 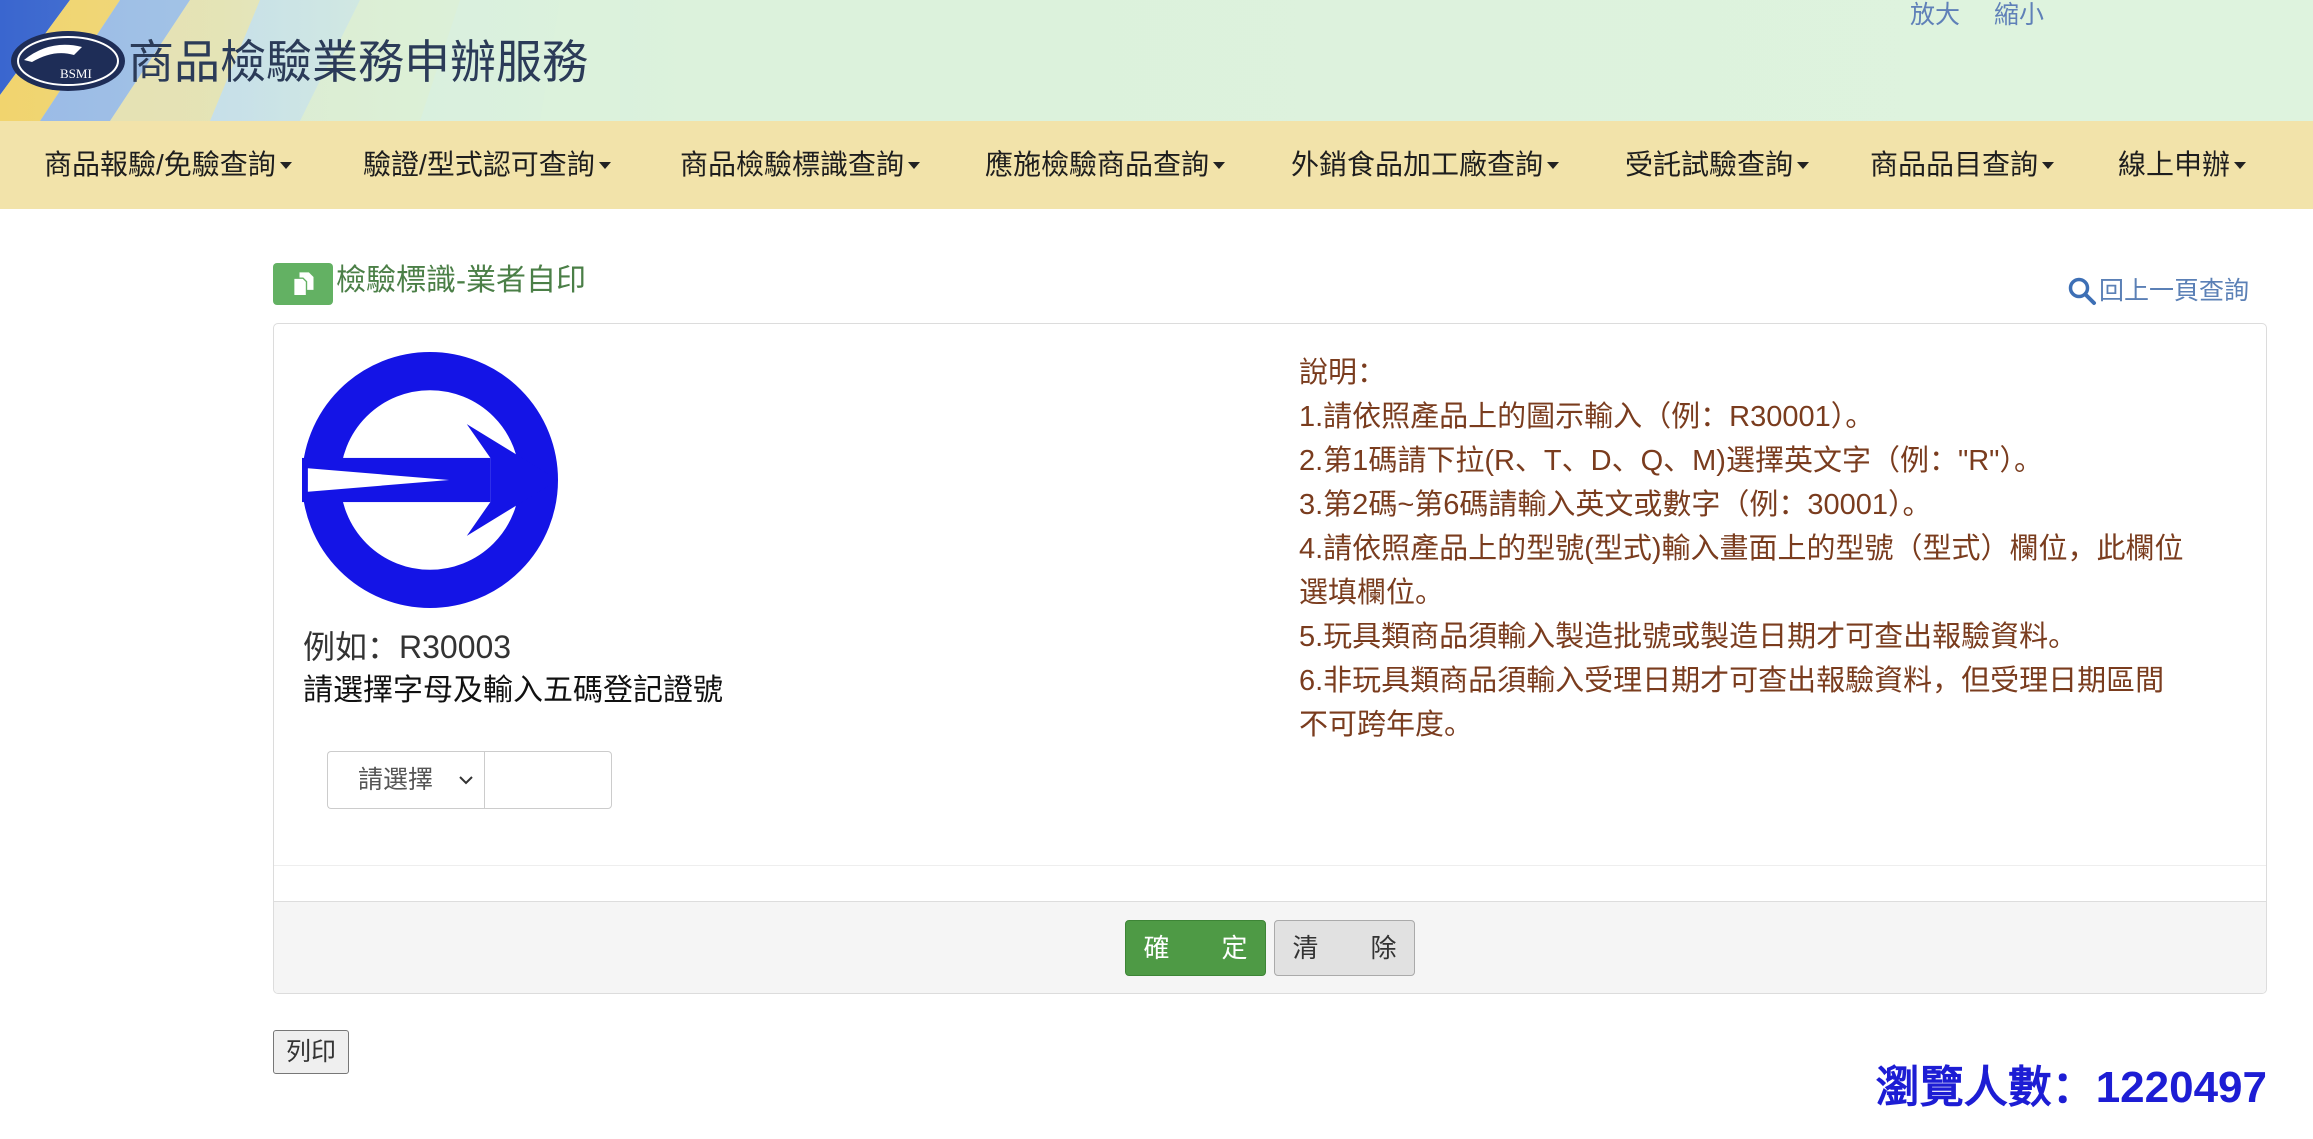 What do you see at coordinates (1935, 15) in the screenshot?
I see `zoom-in-link: 放大` at bounding box center [1935, 15].